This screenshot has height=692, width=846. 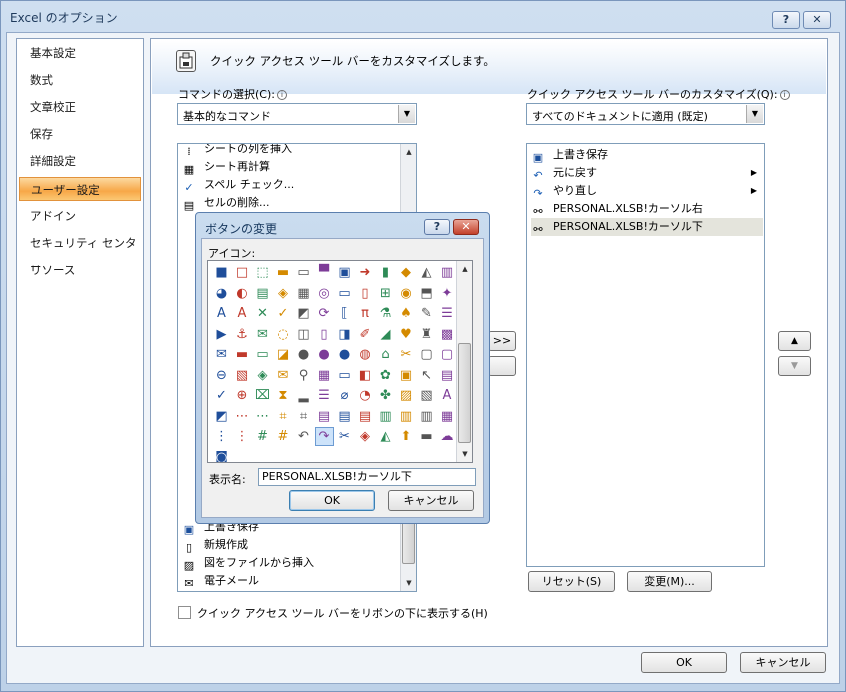 What do you see at coordinates (447, 436) in the screenshot?
I see `icon-choice: ☁` at bounding box center [447, 436].